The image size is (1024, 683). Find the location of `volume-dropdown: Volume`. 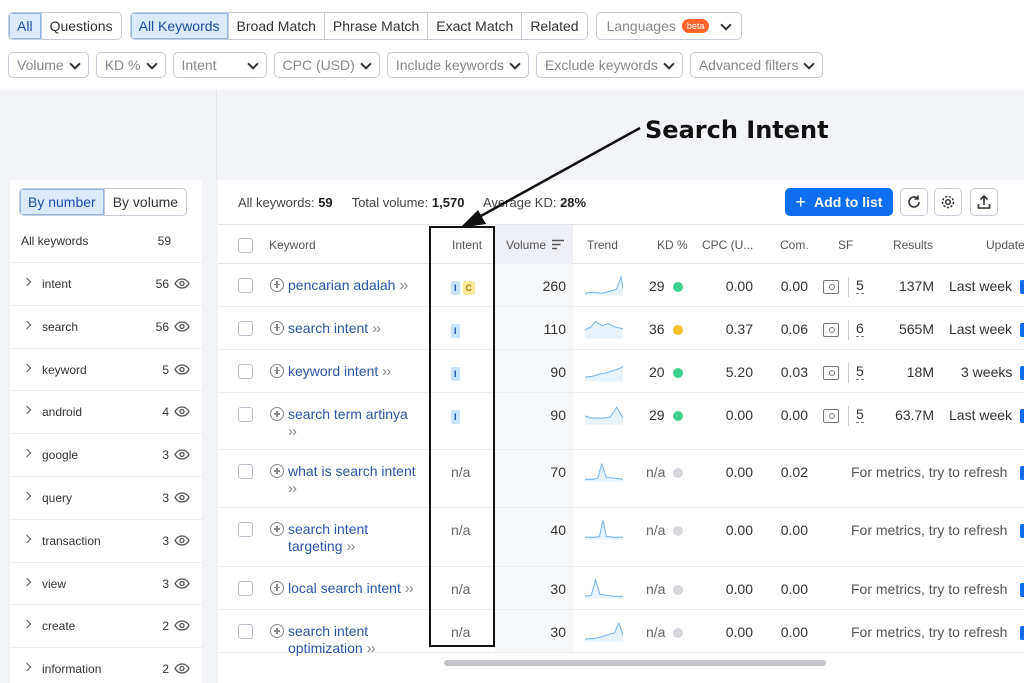

volume-dropdown: Volume is located at coordinates (48, 65).